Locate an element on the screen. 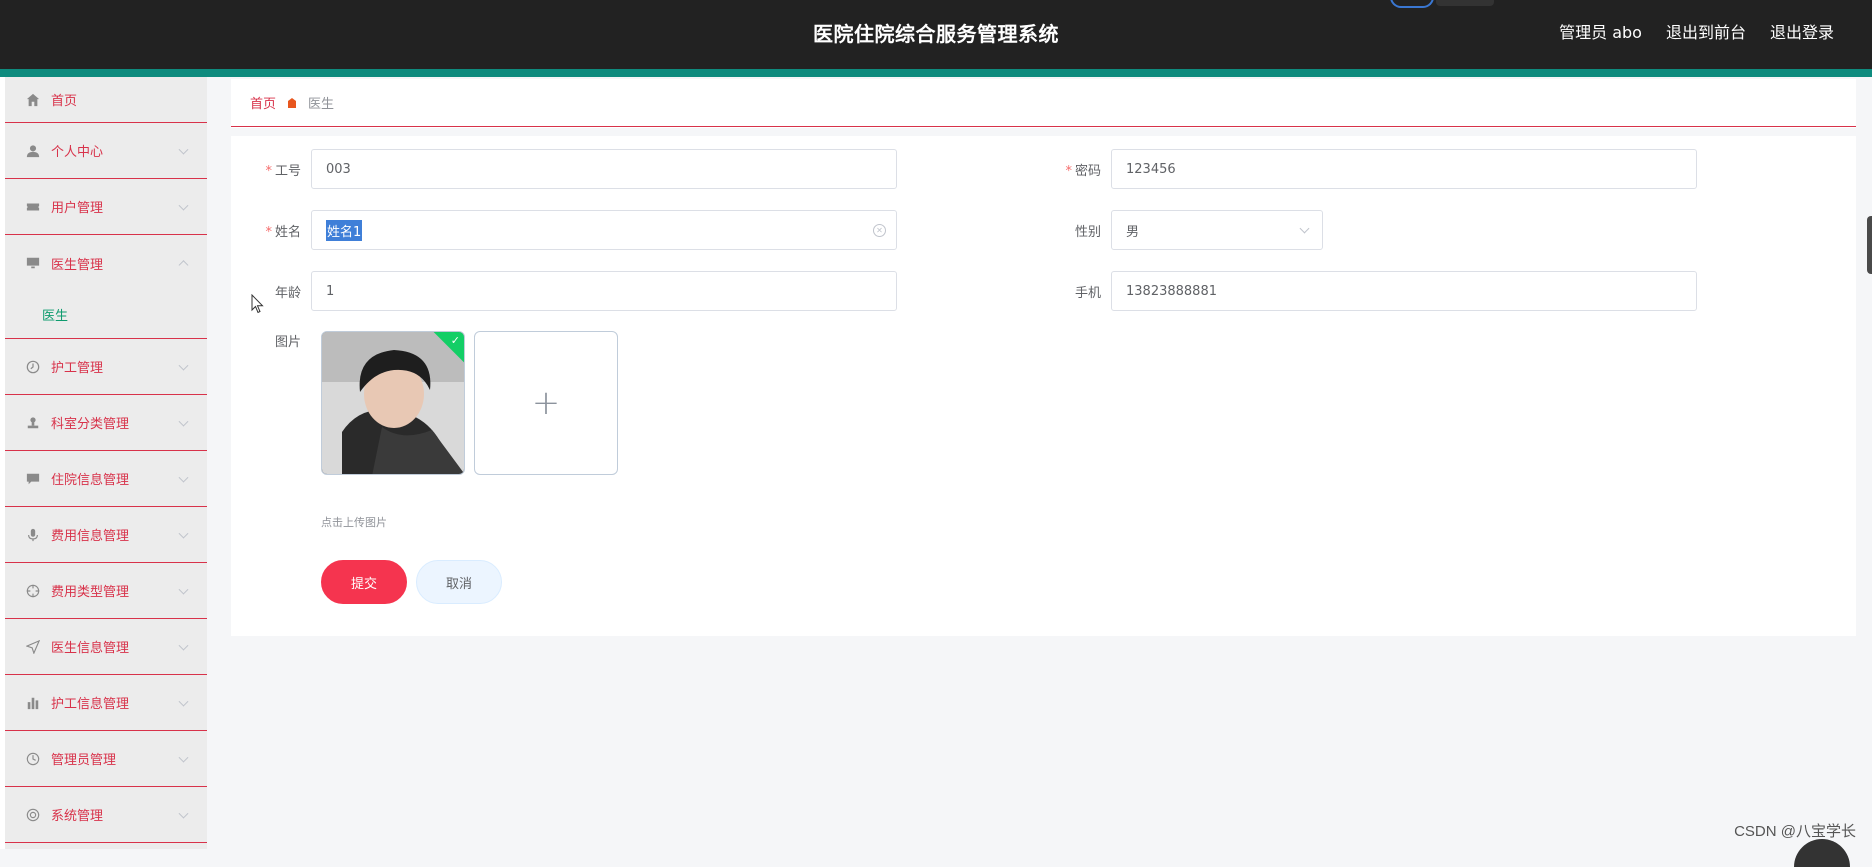 This screenshot has height=867, width=1872. logout-link: 退出登录 is located at coordinates (1802, 31).